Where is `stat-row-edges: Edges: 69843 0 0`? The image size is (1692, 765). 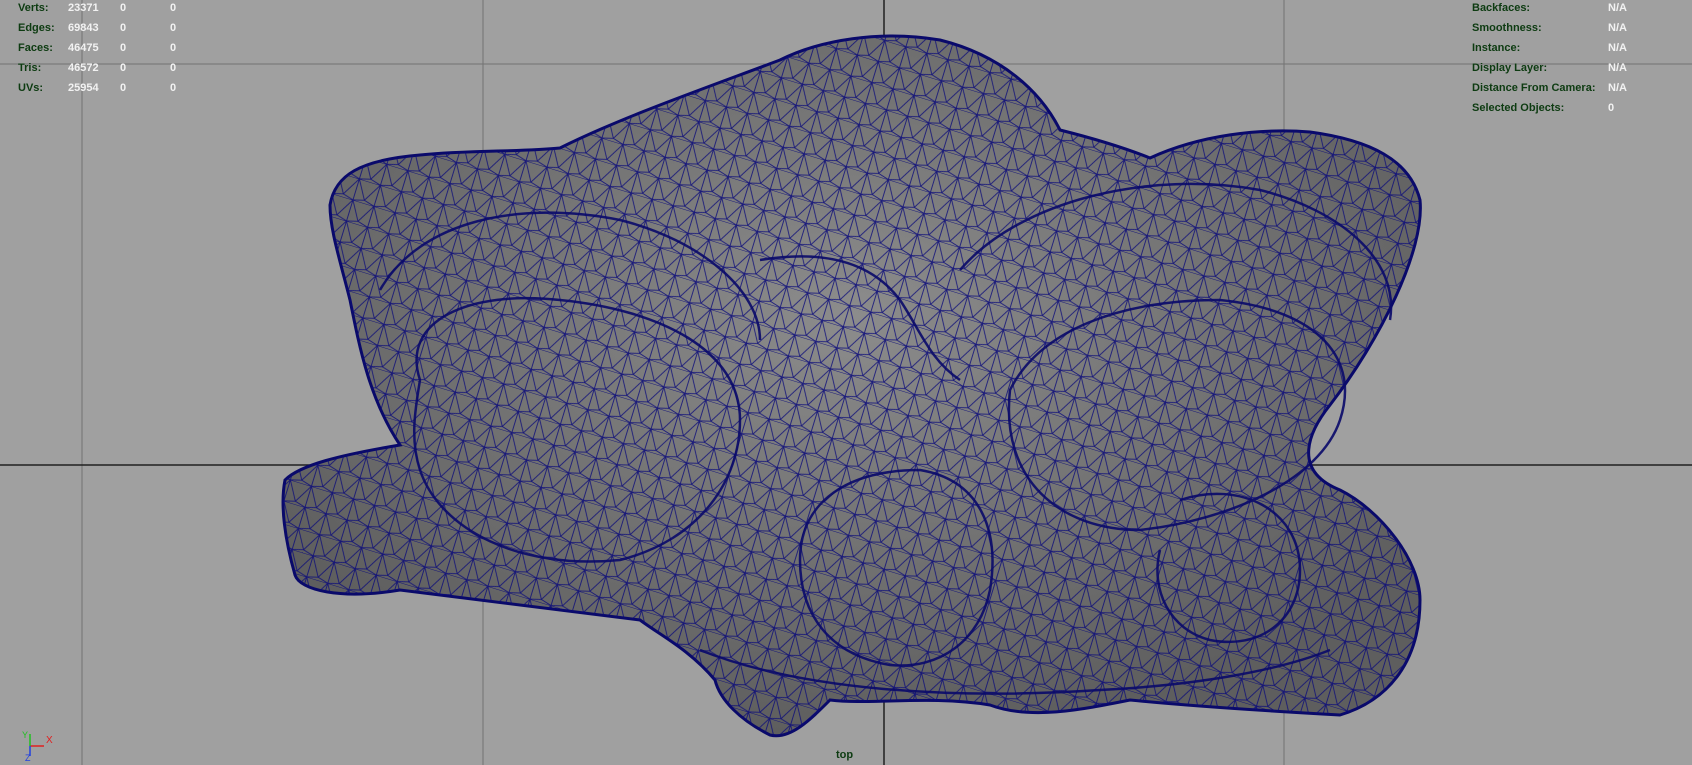
stat-row-edges: Edges: 69843 0 0 is located at coordinates (97, 28).